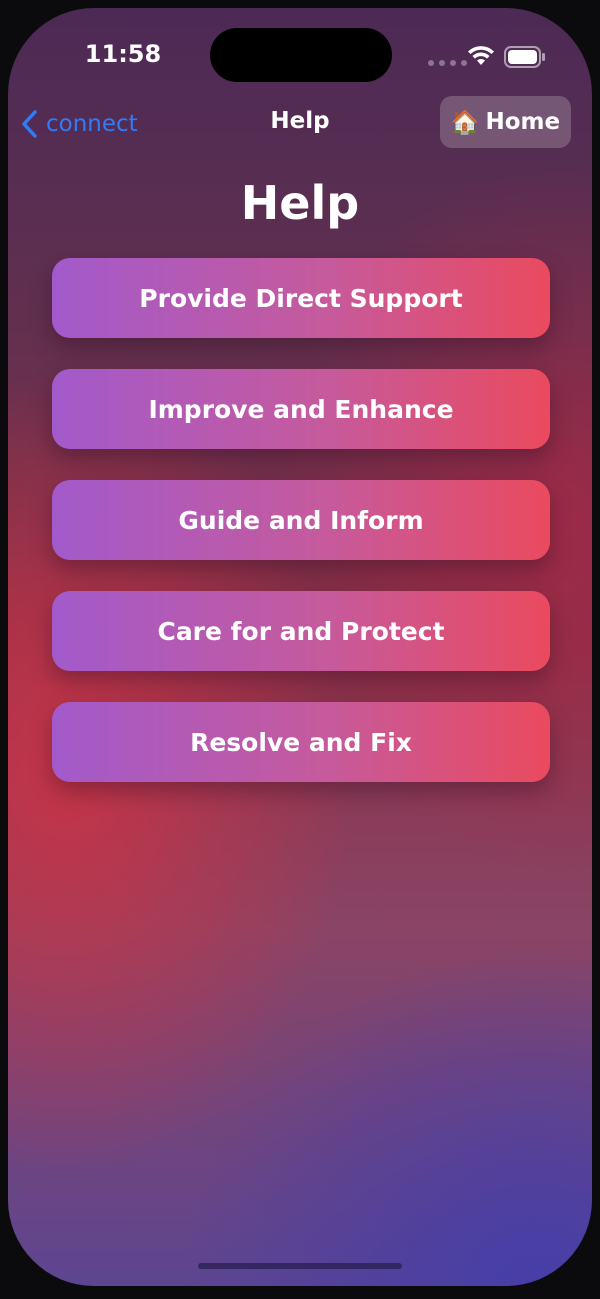 Image resolution: width=600 pixels, height=1299 pixels. Describe the element at coordinates (300, 1266) in the screenshot. I see `home-indicator` at that location.